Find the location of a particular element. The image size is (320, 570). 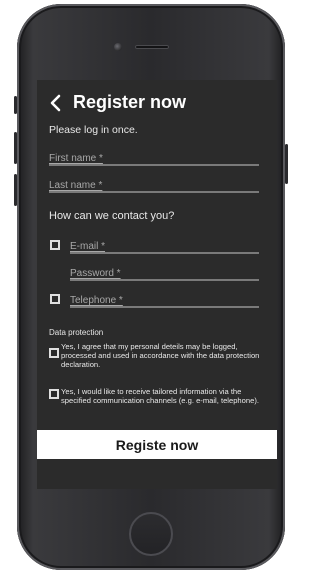

telephone-checkbox is located at coordinates (55, 299).